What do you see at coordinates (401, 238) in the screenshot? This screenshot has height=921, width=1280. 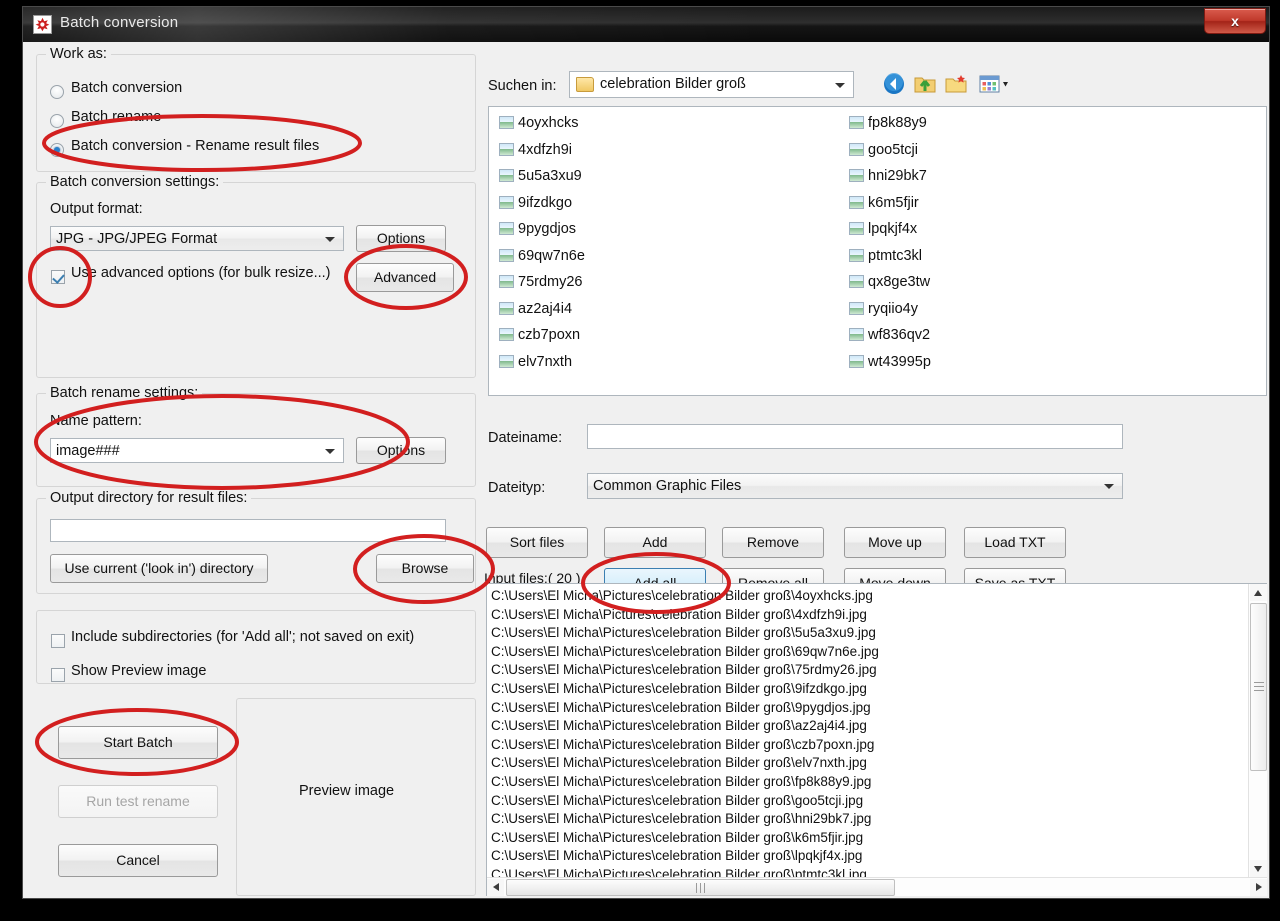 I see `format-options-button: Options` at bounding box center [401, 238].